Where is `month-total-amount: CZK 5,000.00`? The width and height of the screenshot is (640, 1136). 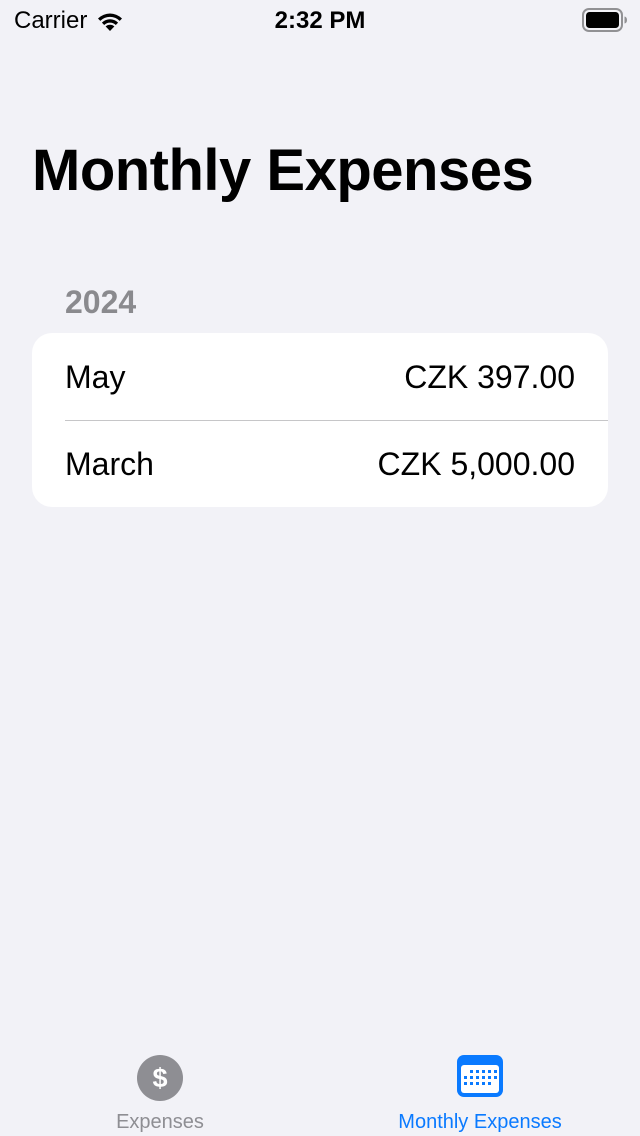
month-total-amount: CZK 5,000.00 is located at coordinates (476, 463).